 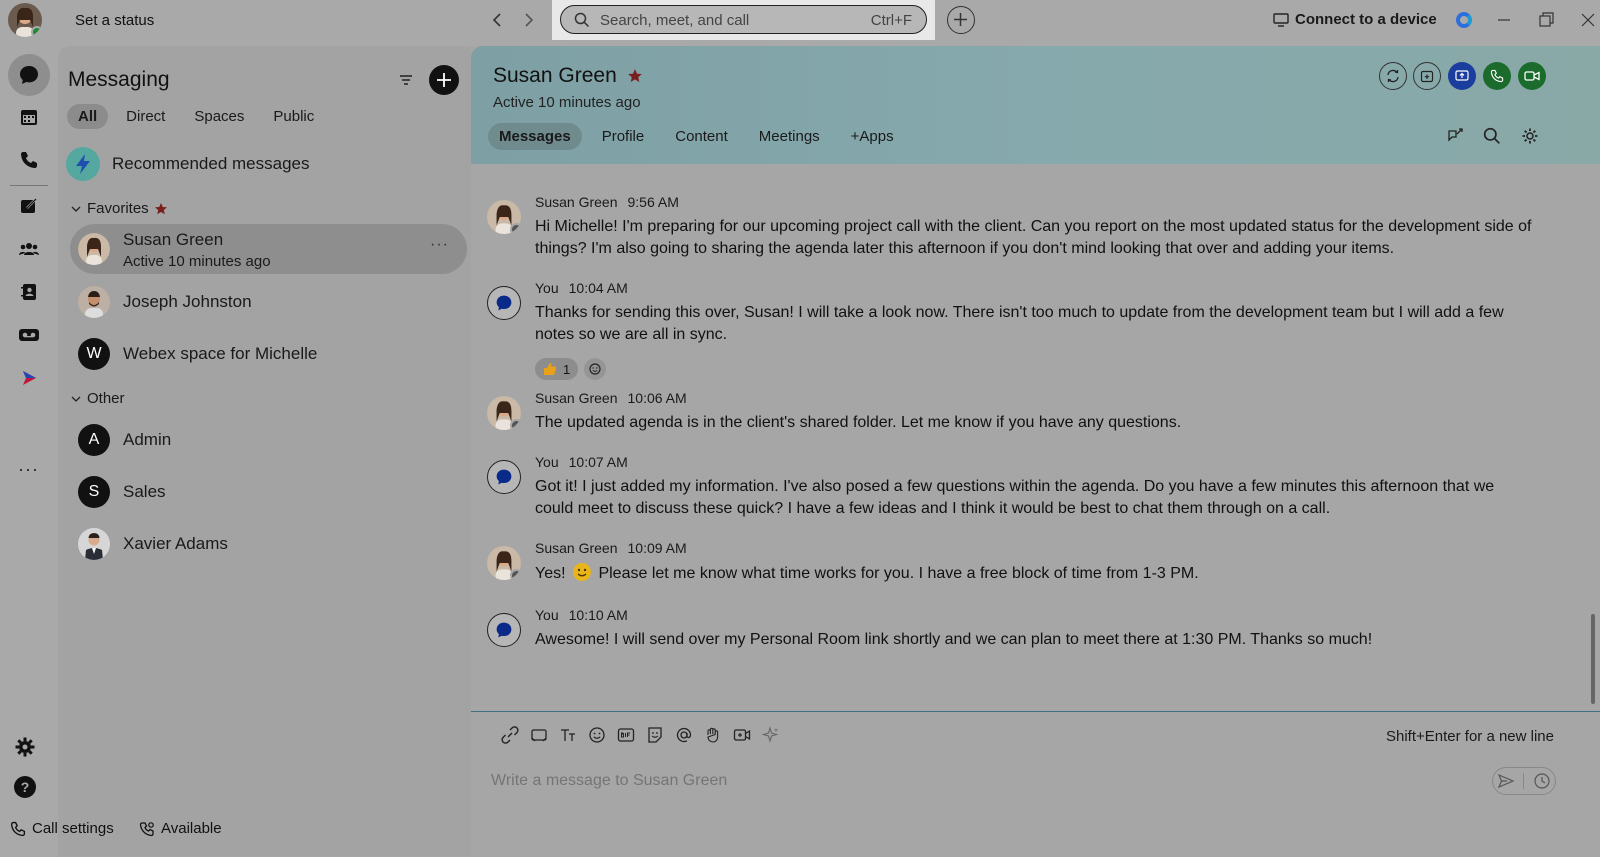 What do you see at coordinates (439, 245) in the screenshot?
I see `more-options-icon: ···` at bounding box center [439, 245].